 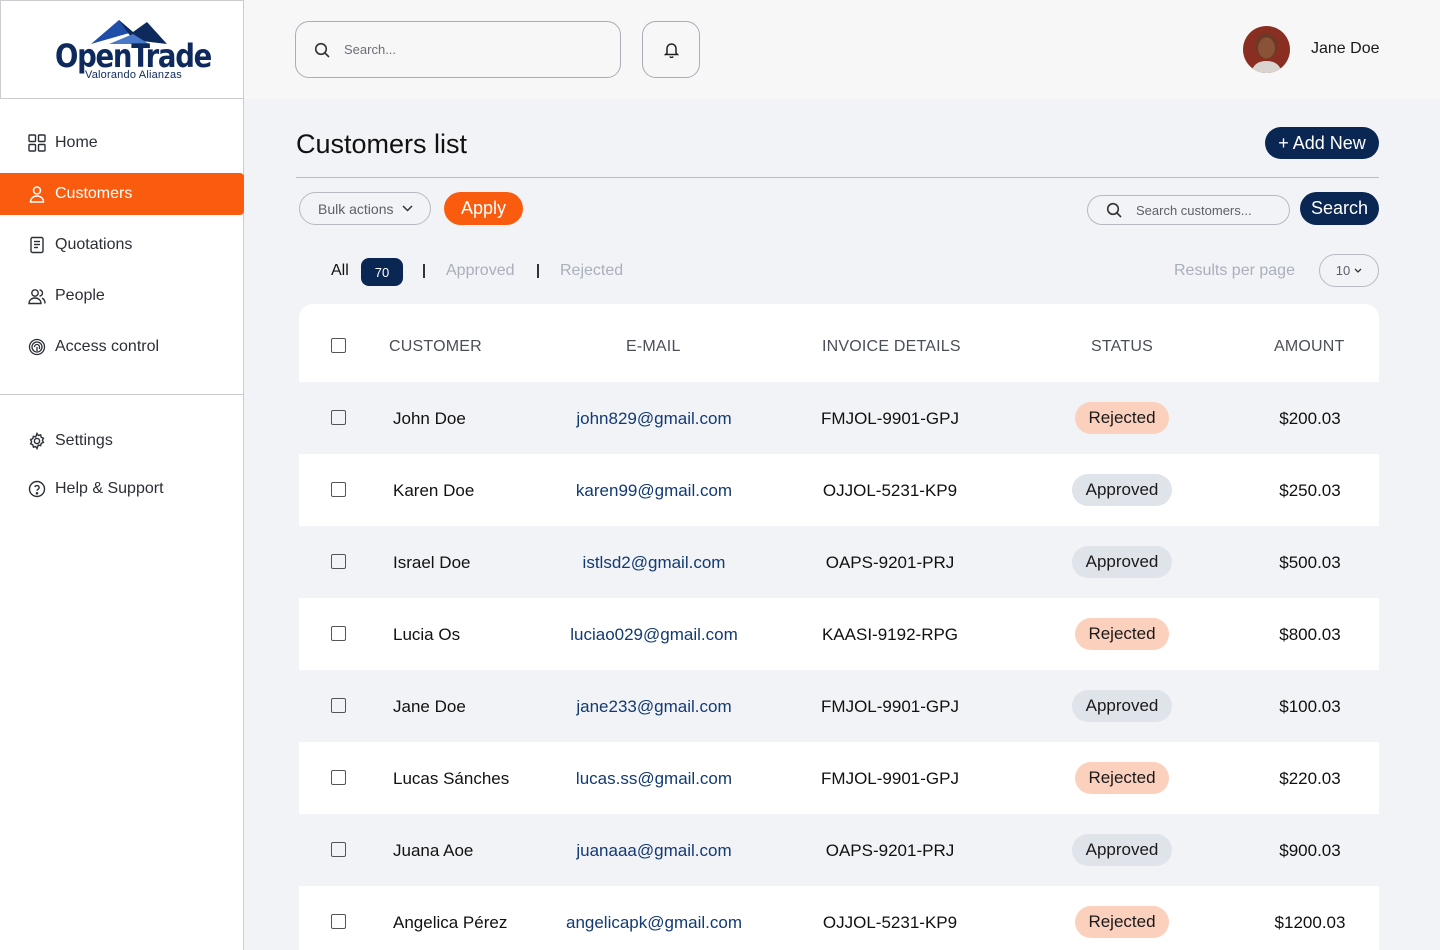 I want to click on sidebar-item-label: Home, so click(x=76, y=142).